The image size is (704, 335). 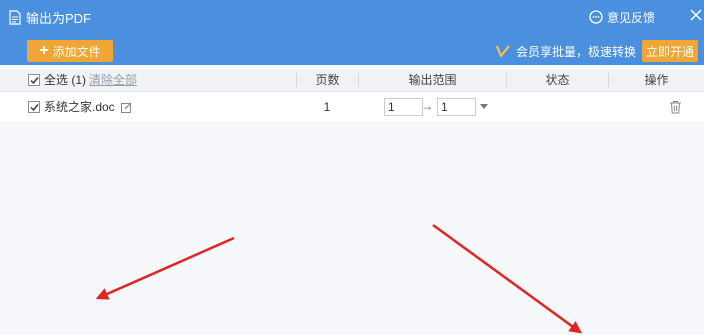 What do you see at coordinates (656, 80) in the screenshot?
I see `column-header-actions: 操作` at bounding box center [656, 80].